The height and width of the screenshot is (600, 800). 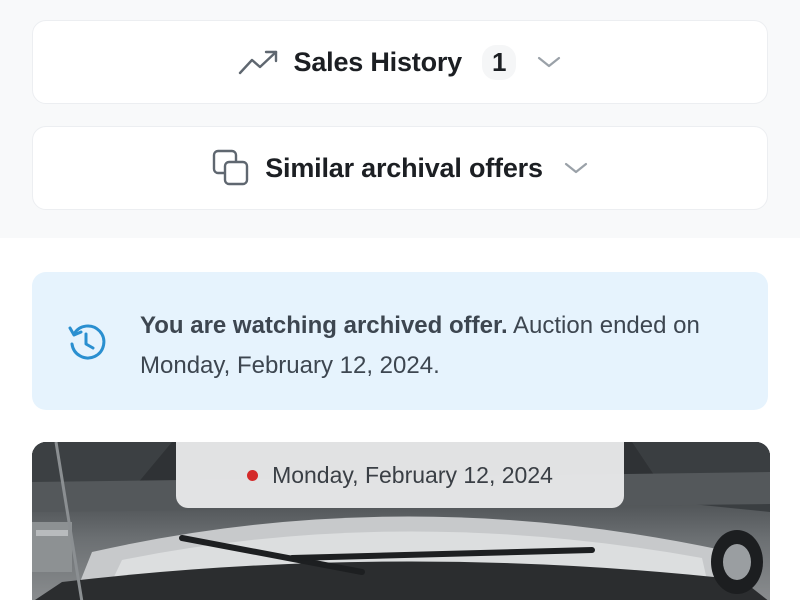 What do you see at coordinates (412, 474) in the screenshot?
I see `photo-date-text: Monday, February 12, 2024` at bounding box center [412, 474].